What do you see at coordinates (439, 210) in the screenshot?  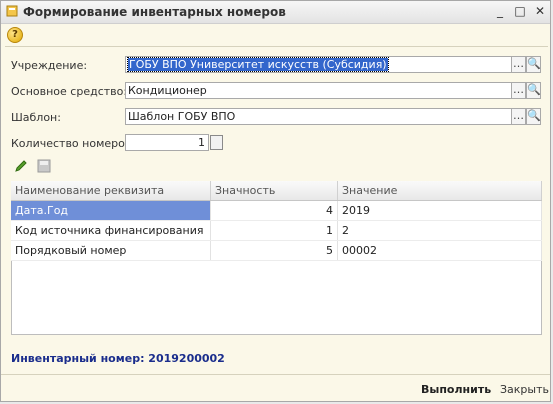 I see `row-value: 2019` at bounding box center [439, 210].